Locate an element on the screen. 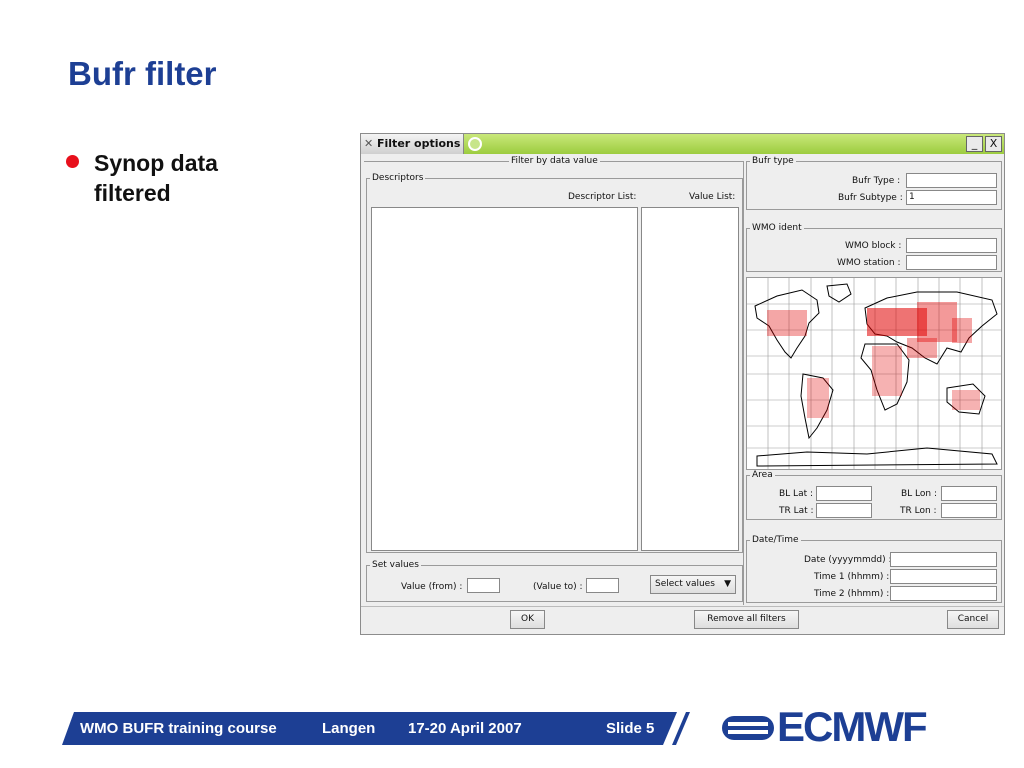 Image resolution: width=1024 pixels, height=768 pixels. bufr-type-label: Bufr Type : is located at coordinates (876, 181).